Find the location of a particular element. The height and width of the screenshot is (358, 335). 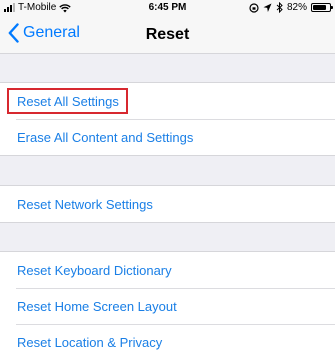

cell-label: Reset Home Screen Layout is located at coordinates (97, 306).